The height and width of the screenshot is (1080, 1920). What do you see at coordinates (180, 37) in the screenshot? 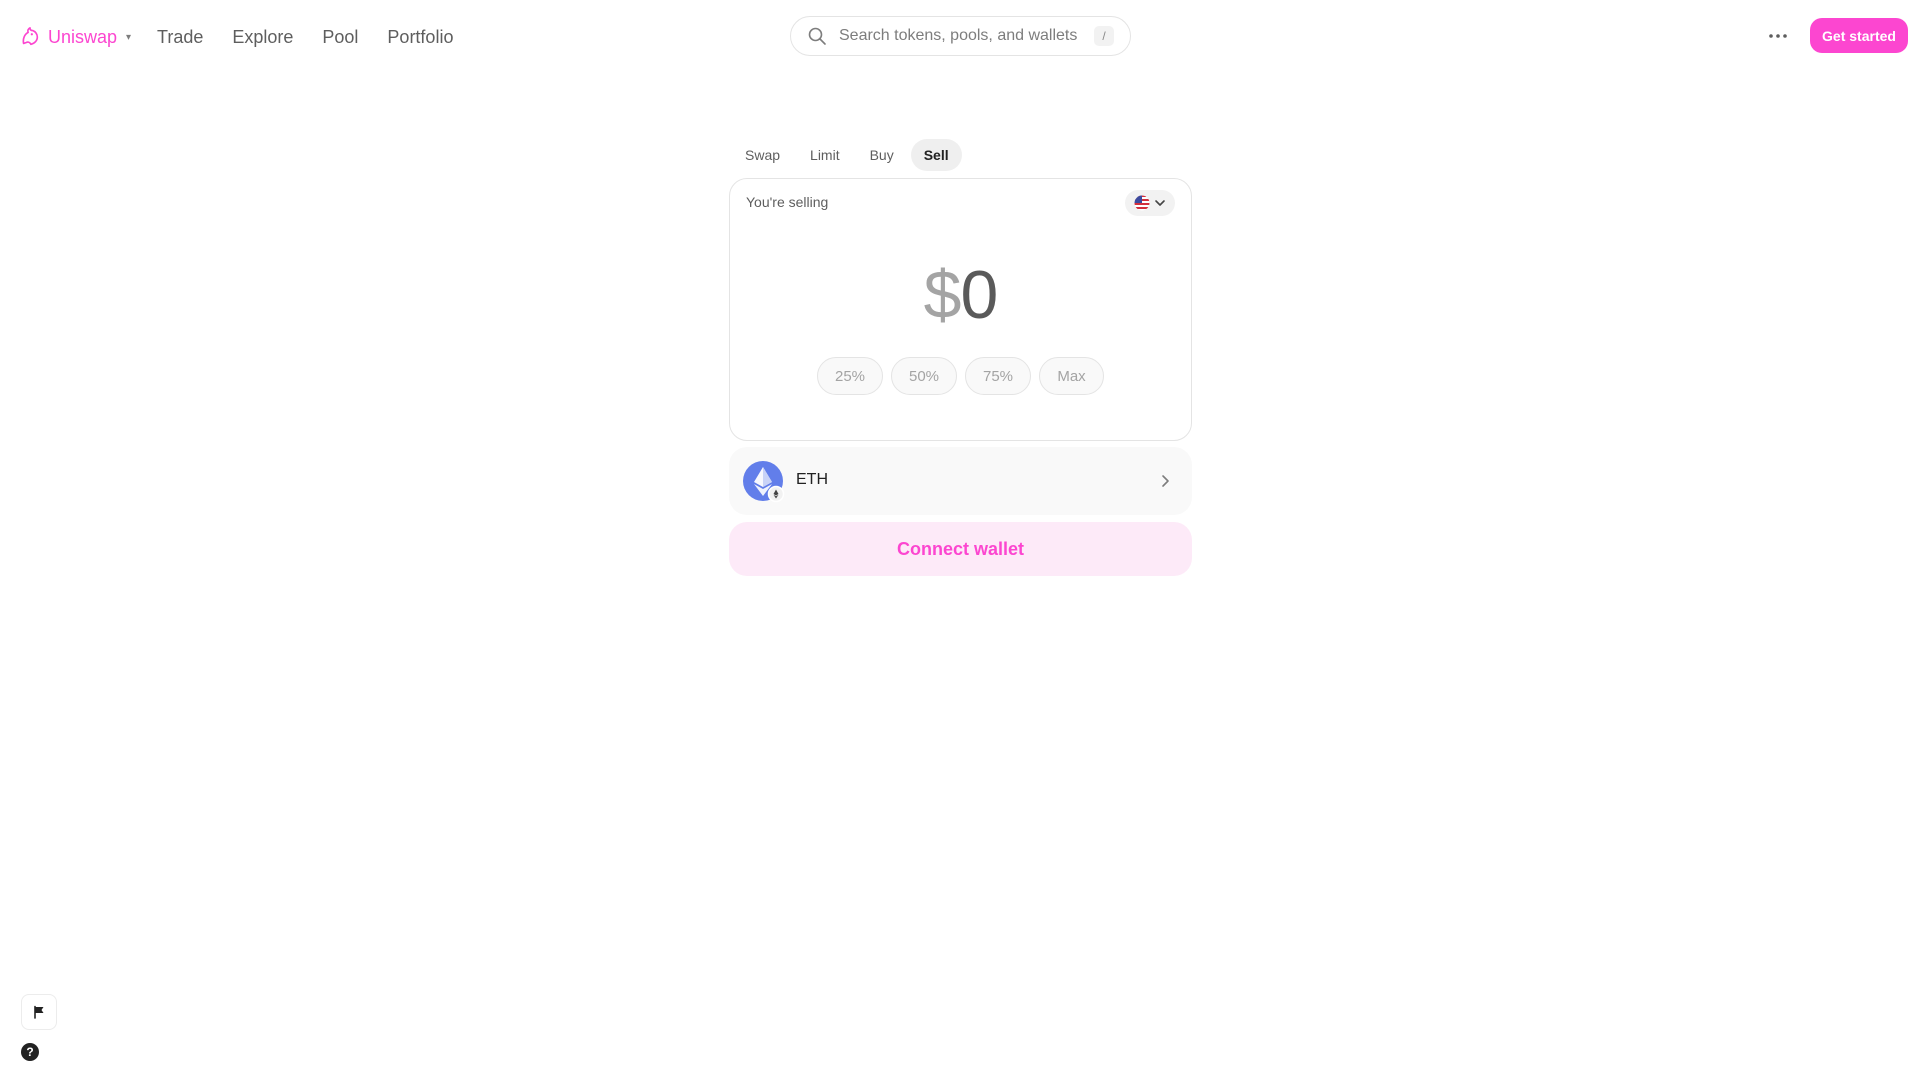
I see `nav-link-trade: Trade` at bounding box center [180, 37].